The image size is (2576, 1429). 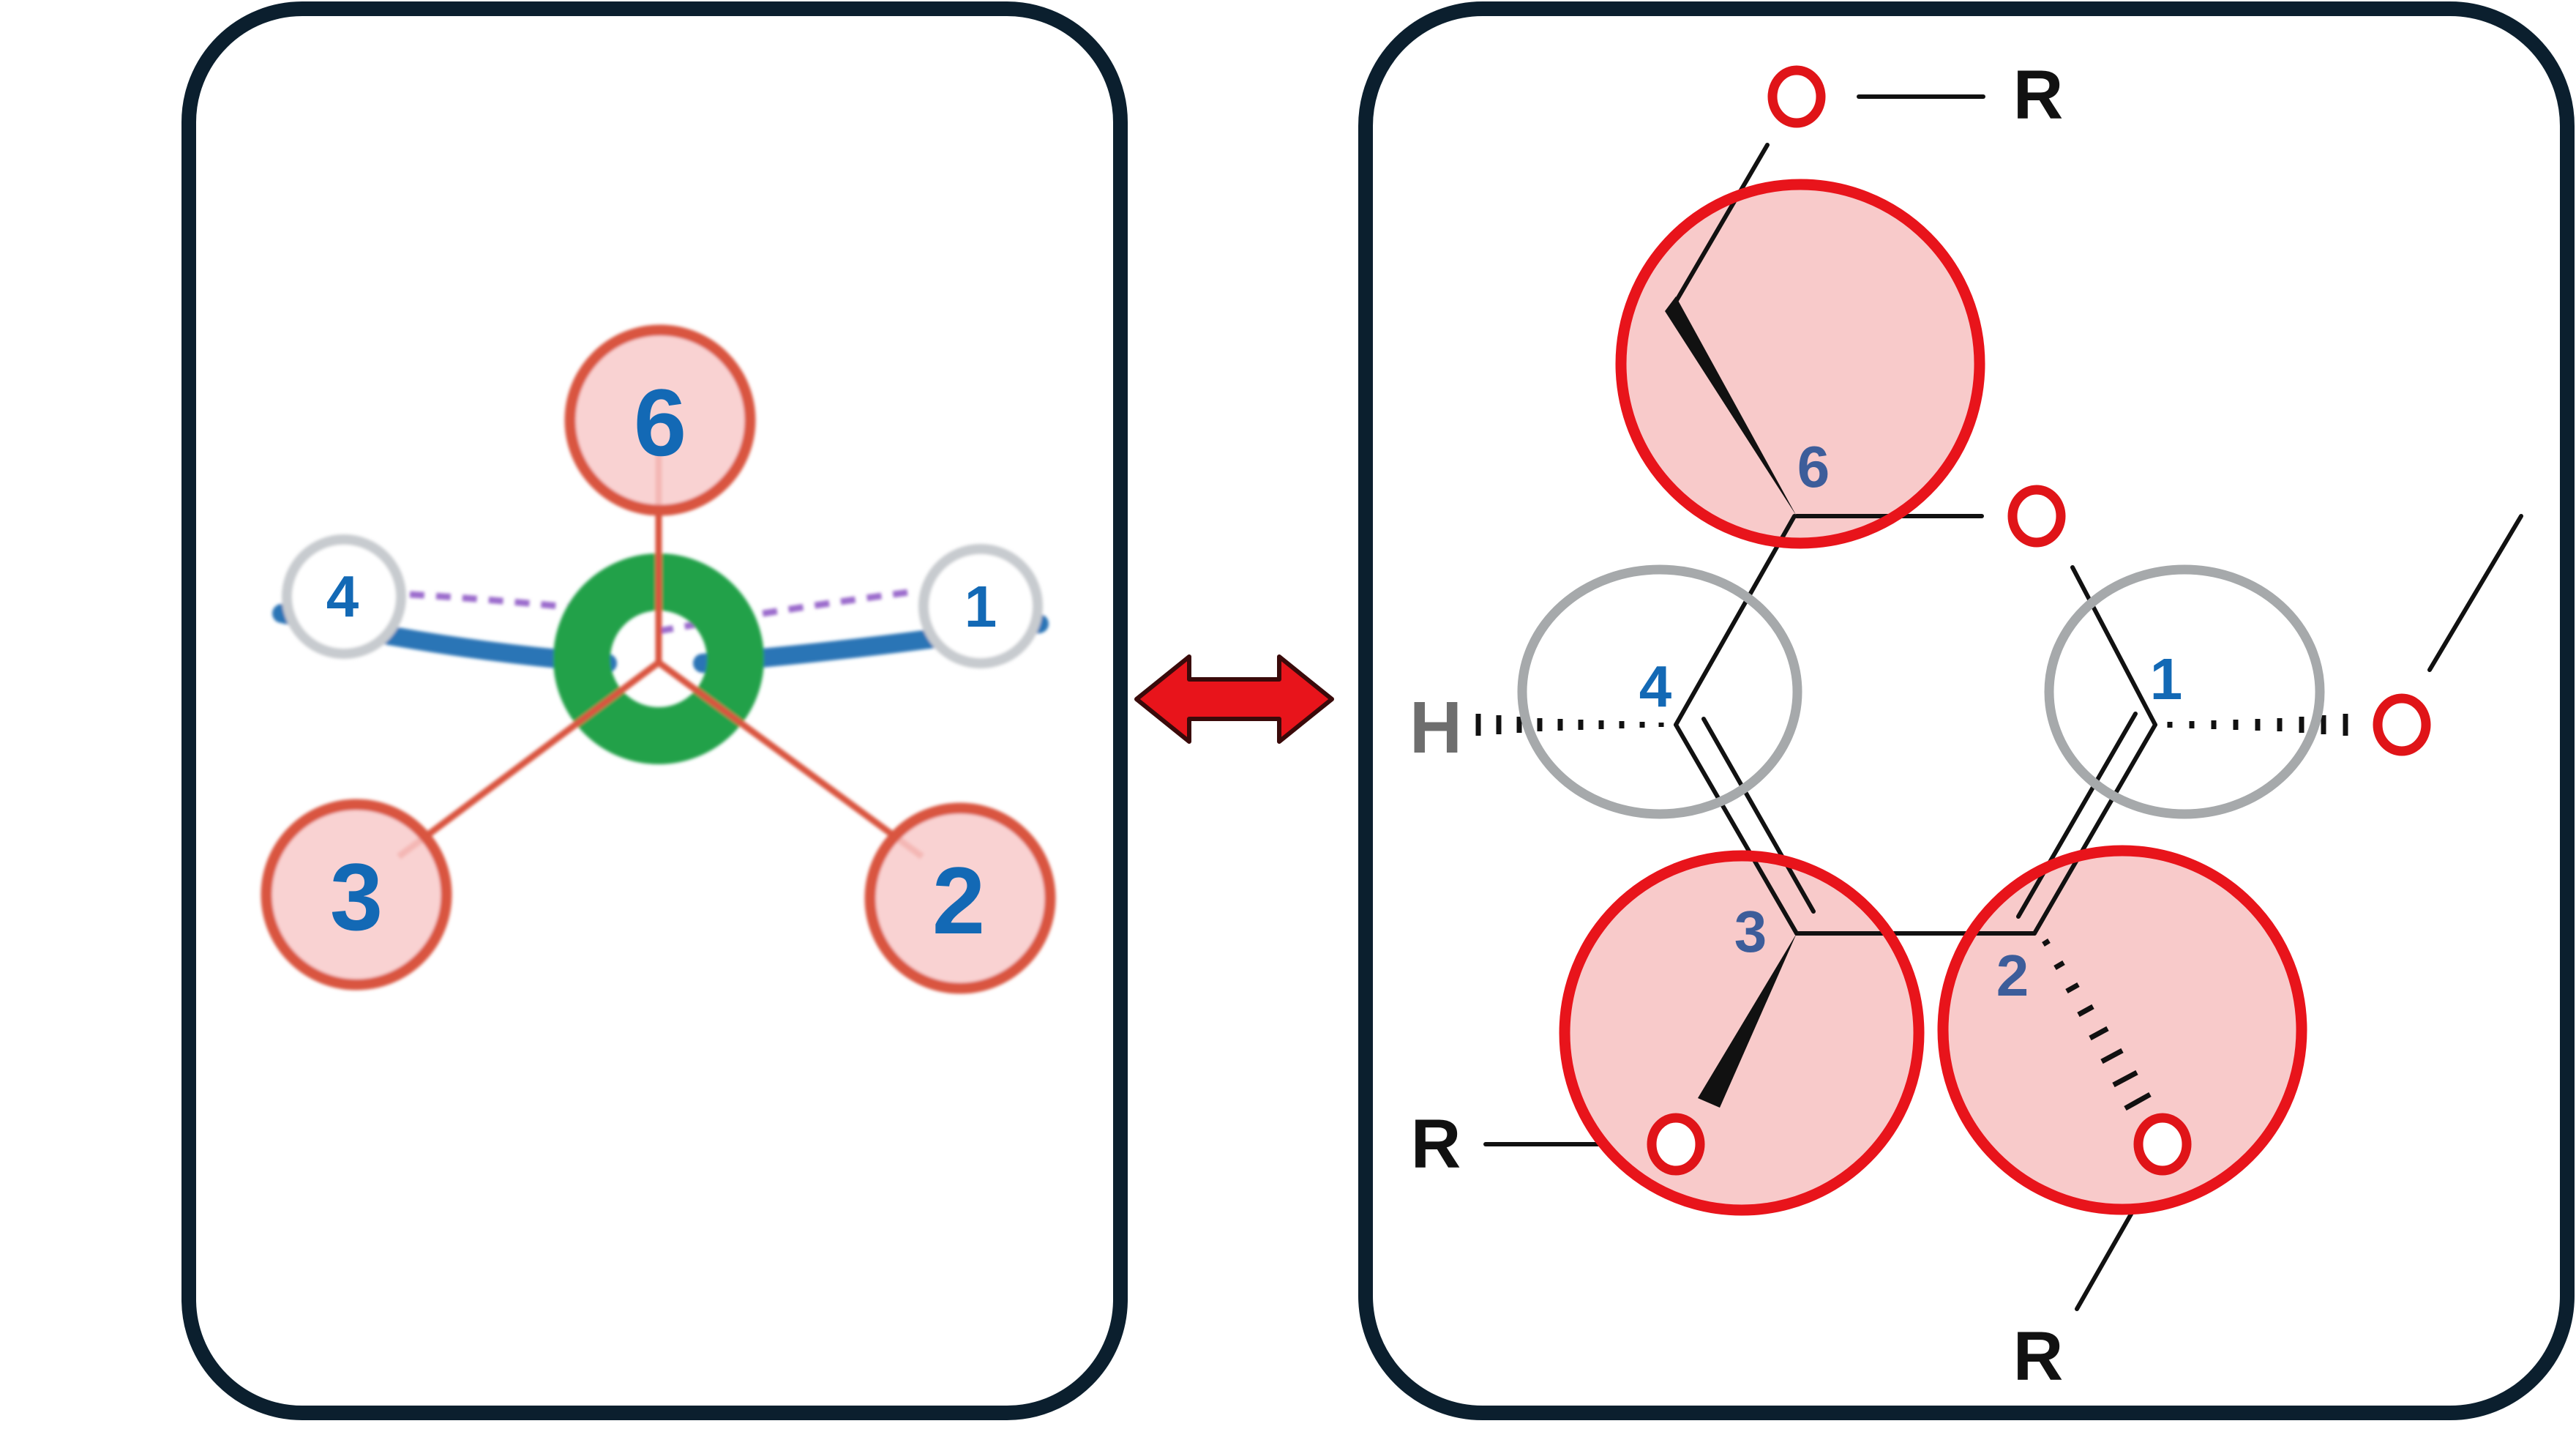 I want to click on position-2-label: 2, so click(x=958, y=900).